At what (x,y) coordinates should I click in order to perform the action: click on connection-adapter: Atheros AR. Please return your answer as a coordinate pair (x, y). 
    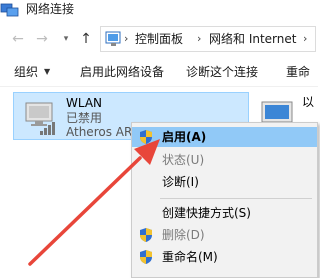
    Looking at the image, I should click on (99, 132).